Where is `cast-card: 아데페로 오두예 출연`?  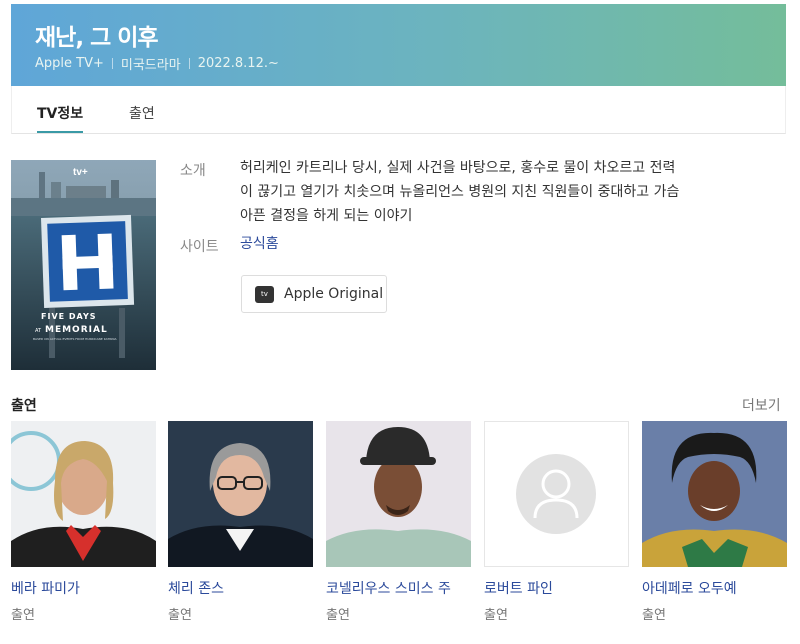 cast-card: 아데페로 오두예 출연 is located at coordinates (714, 522).